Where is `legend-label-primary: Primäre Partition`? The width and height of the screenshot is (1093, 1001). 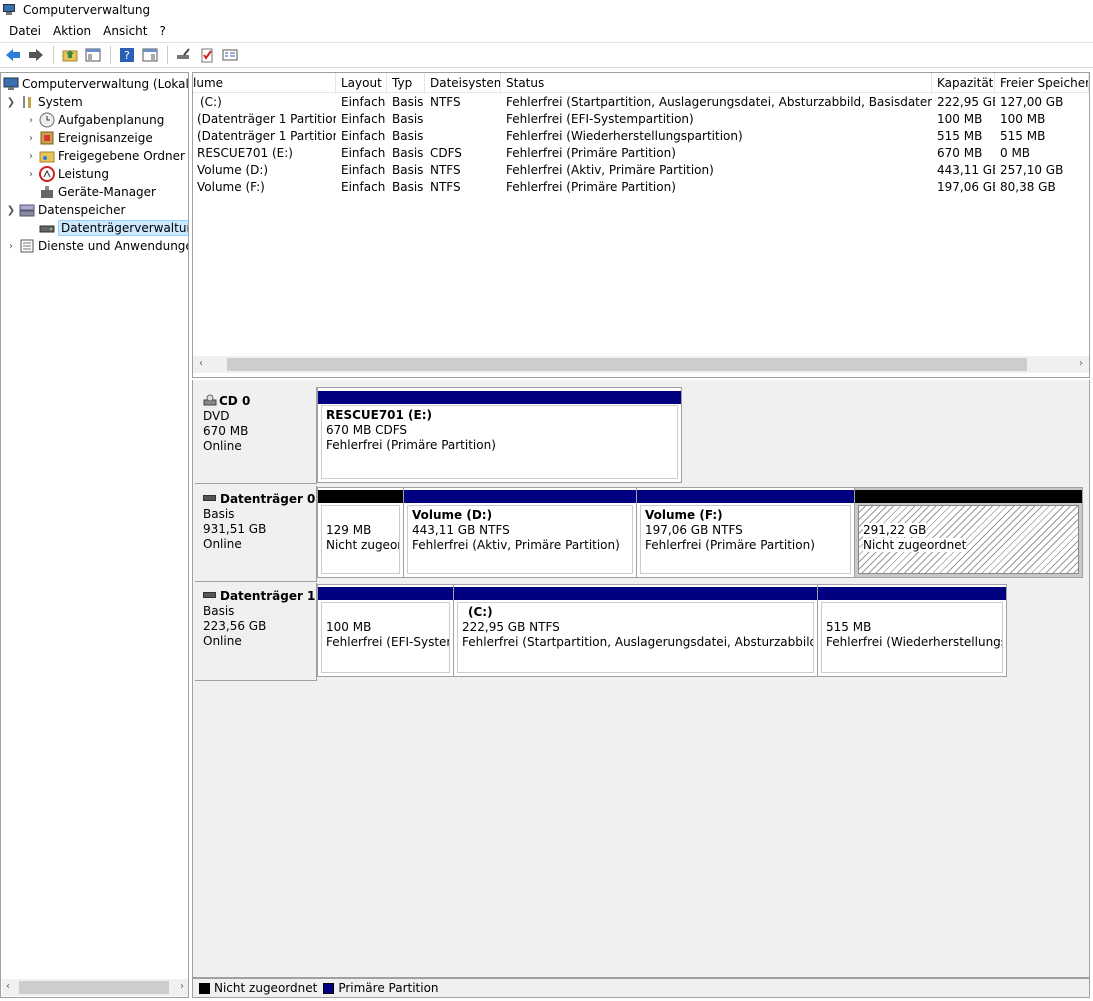 legend-label-primary: Primäre Partition is located at coordinates (388, 988).